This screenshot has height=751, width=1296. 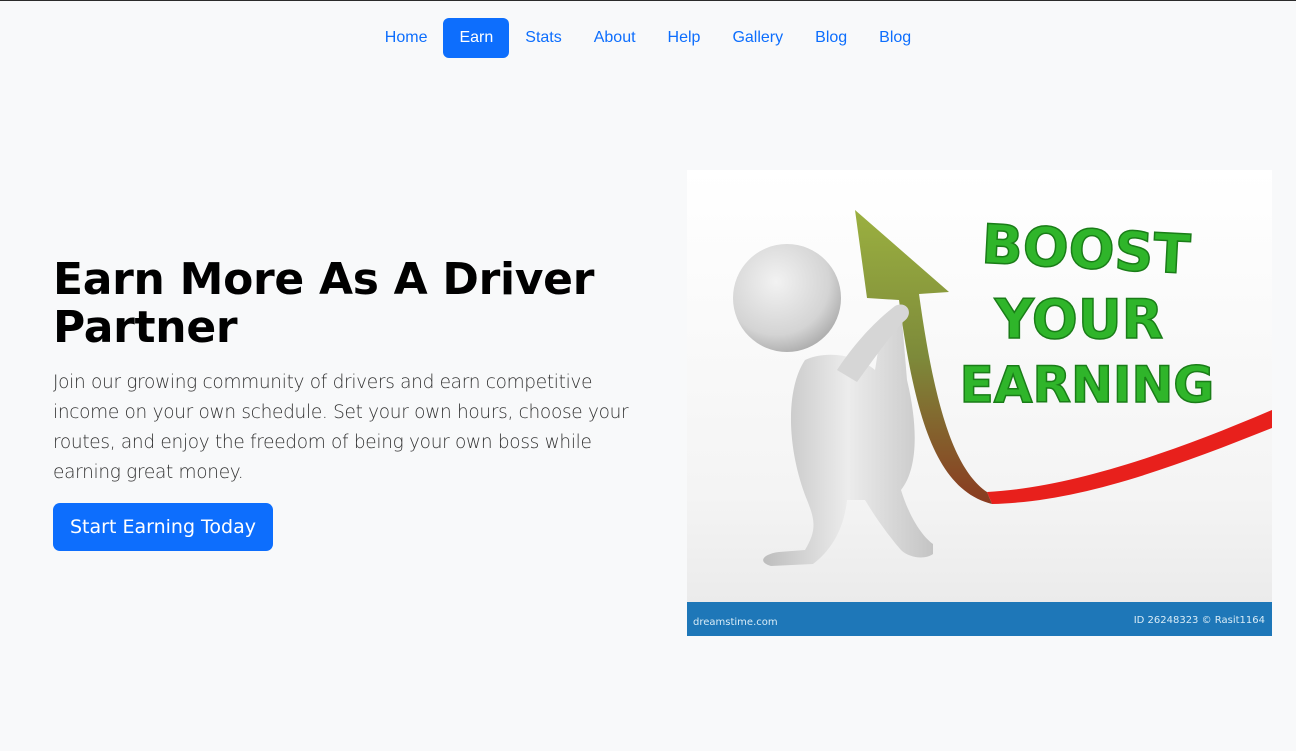 I want to click on nav-blog: Blog, so click(x=831, y=38).